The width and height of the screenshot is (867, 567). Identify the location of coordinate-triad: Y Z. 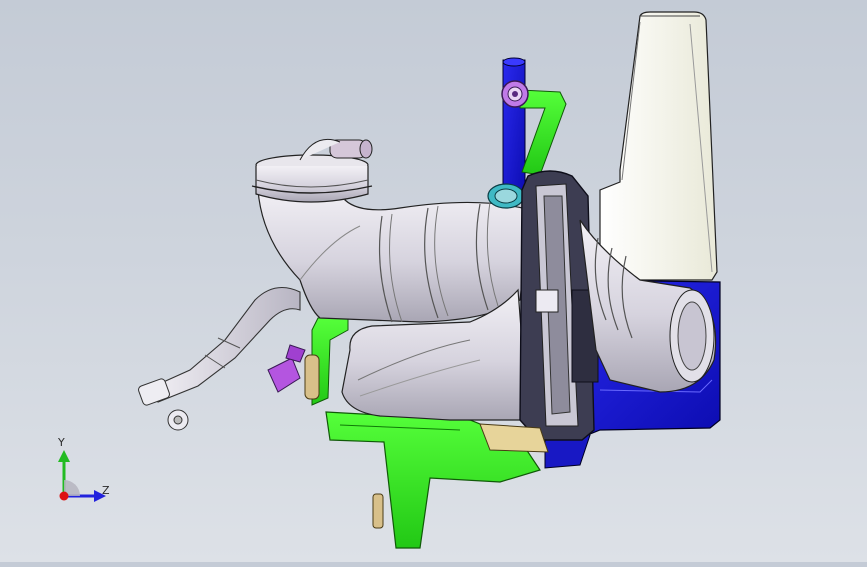
(83, 473).